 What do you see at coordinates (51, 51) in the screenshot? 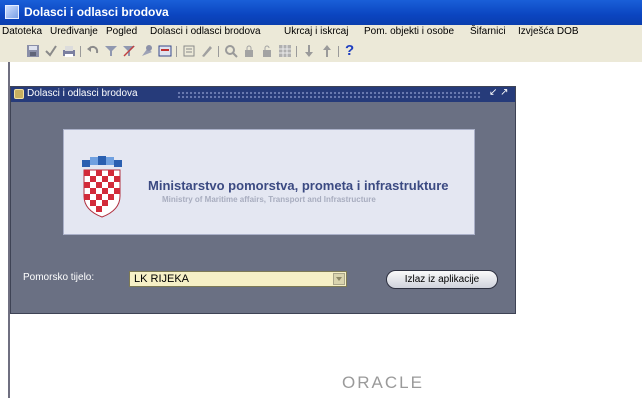
I see `check-icon` at bounding box center [51, 51].